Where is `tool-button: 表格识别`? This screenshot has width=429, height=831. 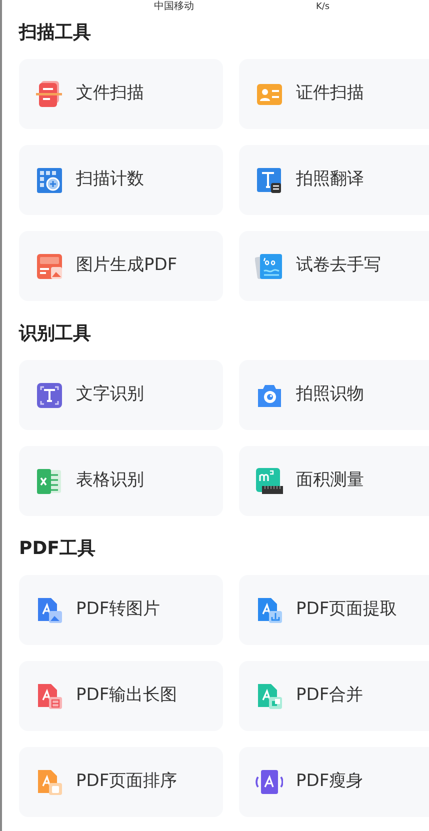
tool-button: 表格识别 is located at coordinates (121, 481).